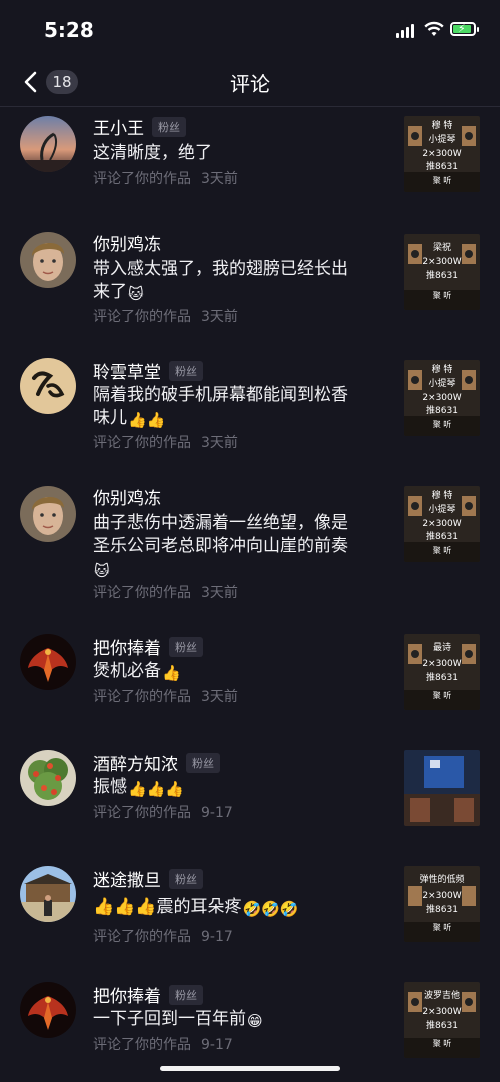 The width and height of the screenshot is (500, 1082). Describe the element at coordinates (441, 879) in the screenshot. I see `thumb-line: 弹性的低频` at that location.